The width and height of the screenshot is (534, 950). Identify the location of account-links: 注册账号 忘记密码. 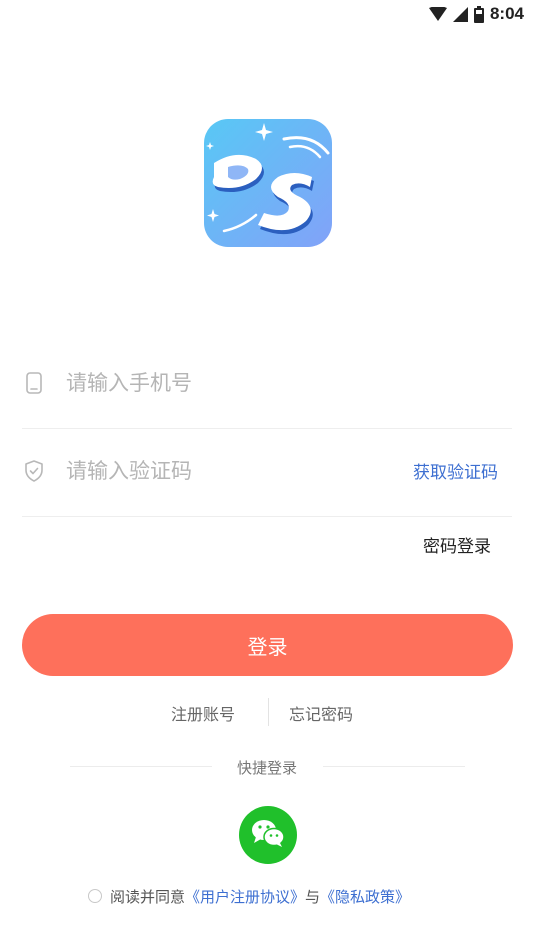
(267, 712).